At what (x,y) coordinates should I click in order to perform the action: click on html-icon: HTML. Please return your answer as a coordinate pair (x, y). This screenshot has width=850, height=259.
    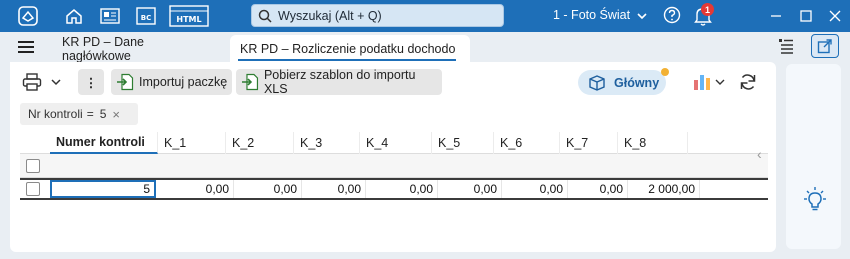
    Looking at the image, I should click on (189, 16).